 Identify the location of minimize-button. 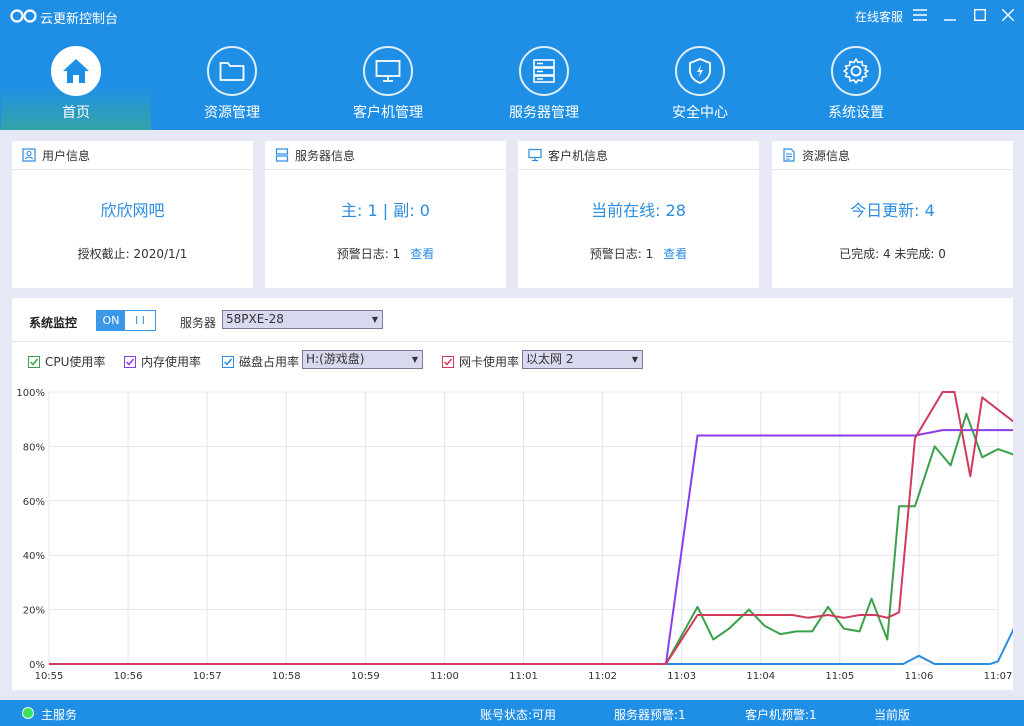
(950, 16).